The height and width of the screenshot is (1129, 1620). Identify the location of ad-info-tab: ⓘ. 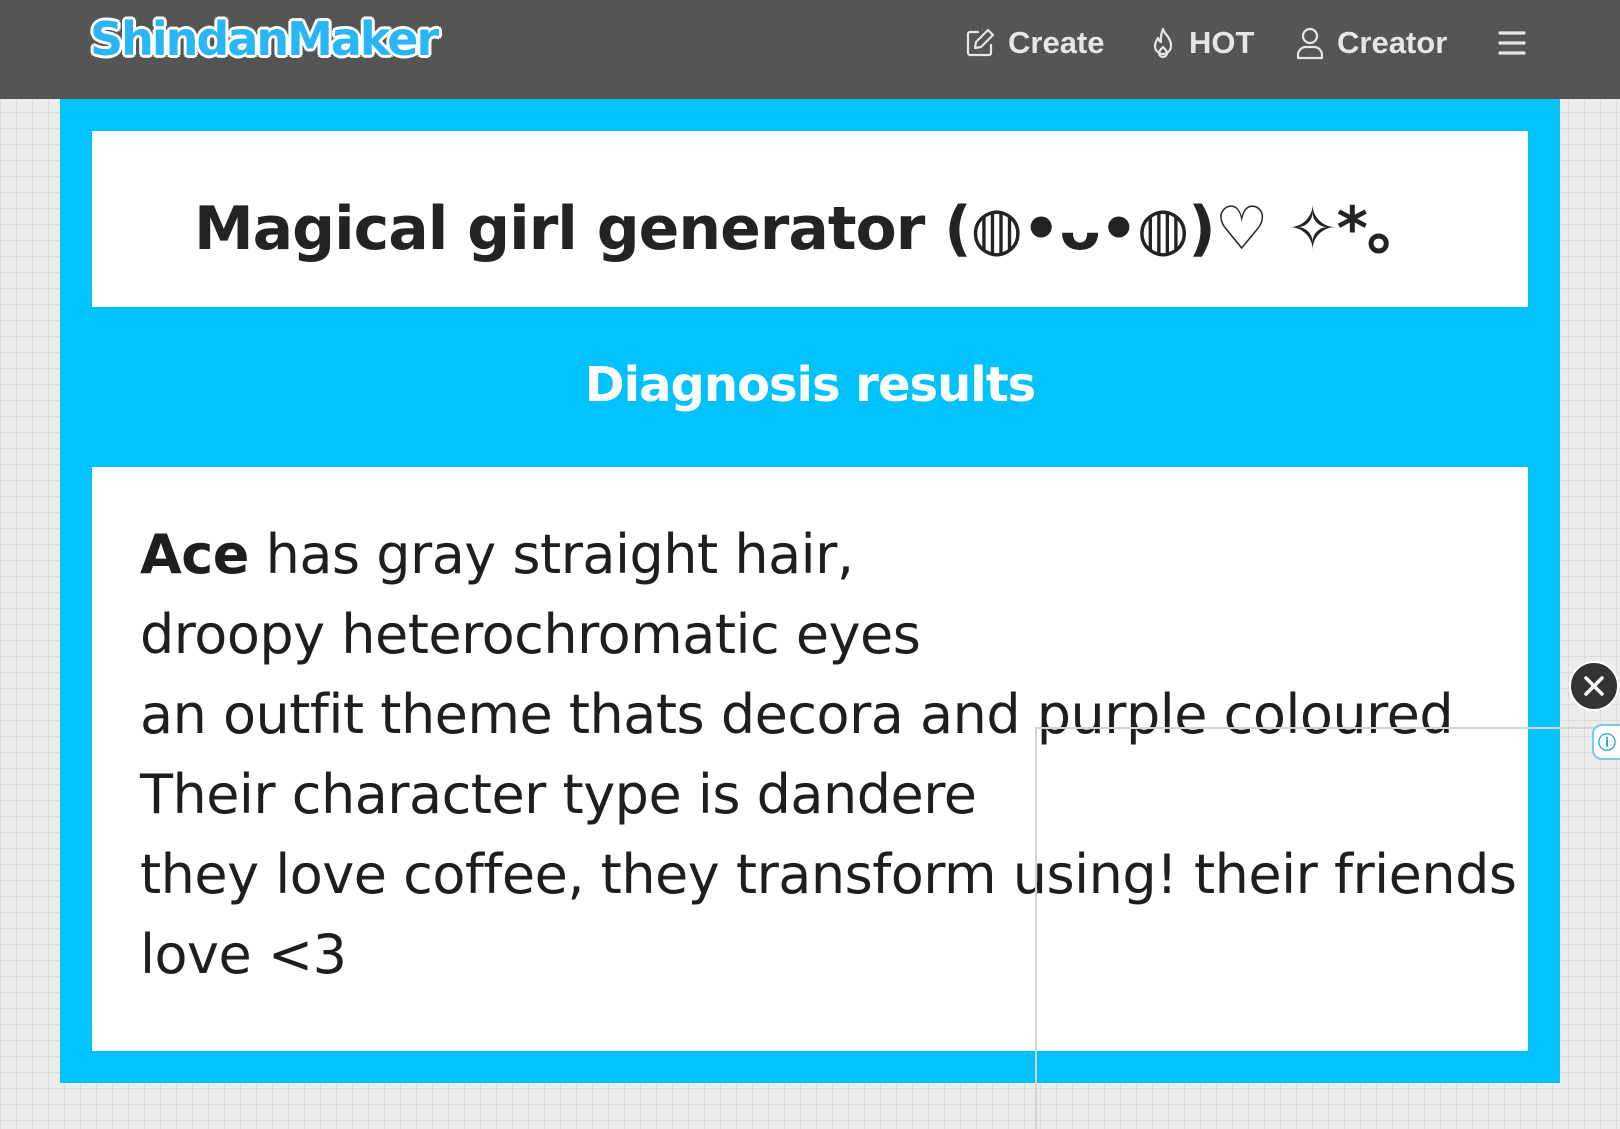
(1606, 742).